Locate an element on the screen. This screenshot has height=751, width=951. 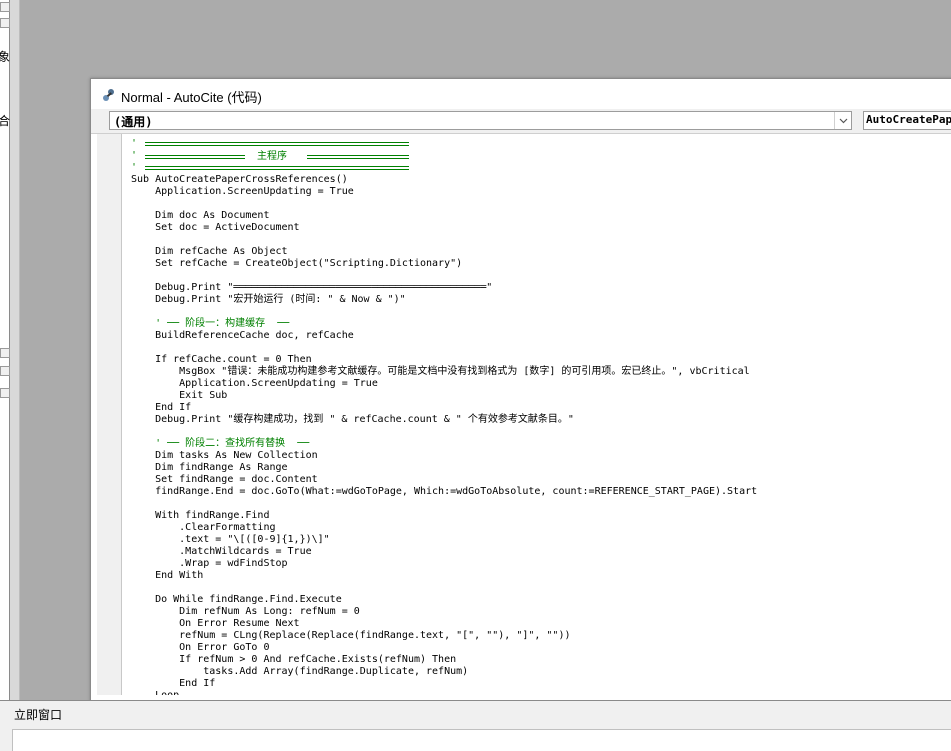
code-line: Set doc = ActiveDocument is located at coordinates (215, 228).